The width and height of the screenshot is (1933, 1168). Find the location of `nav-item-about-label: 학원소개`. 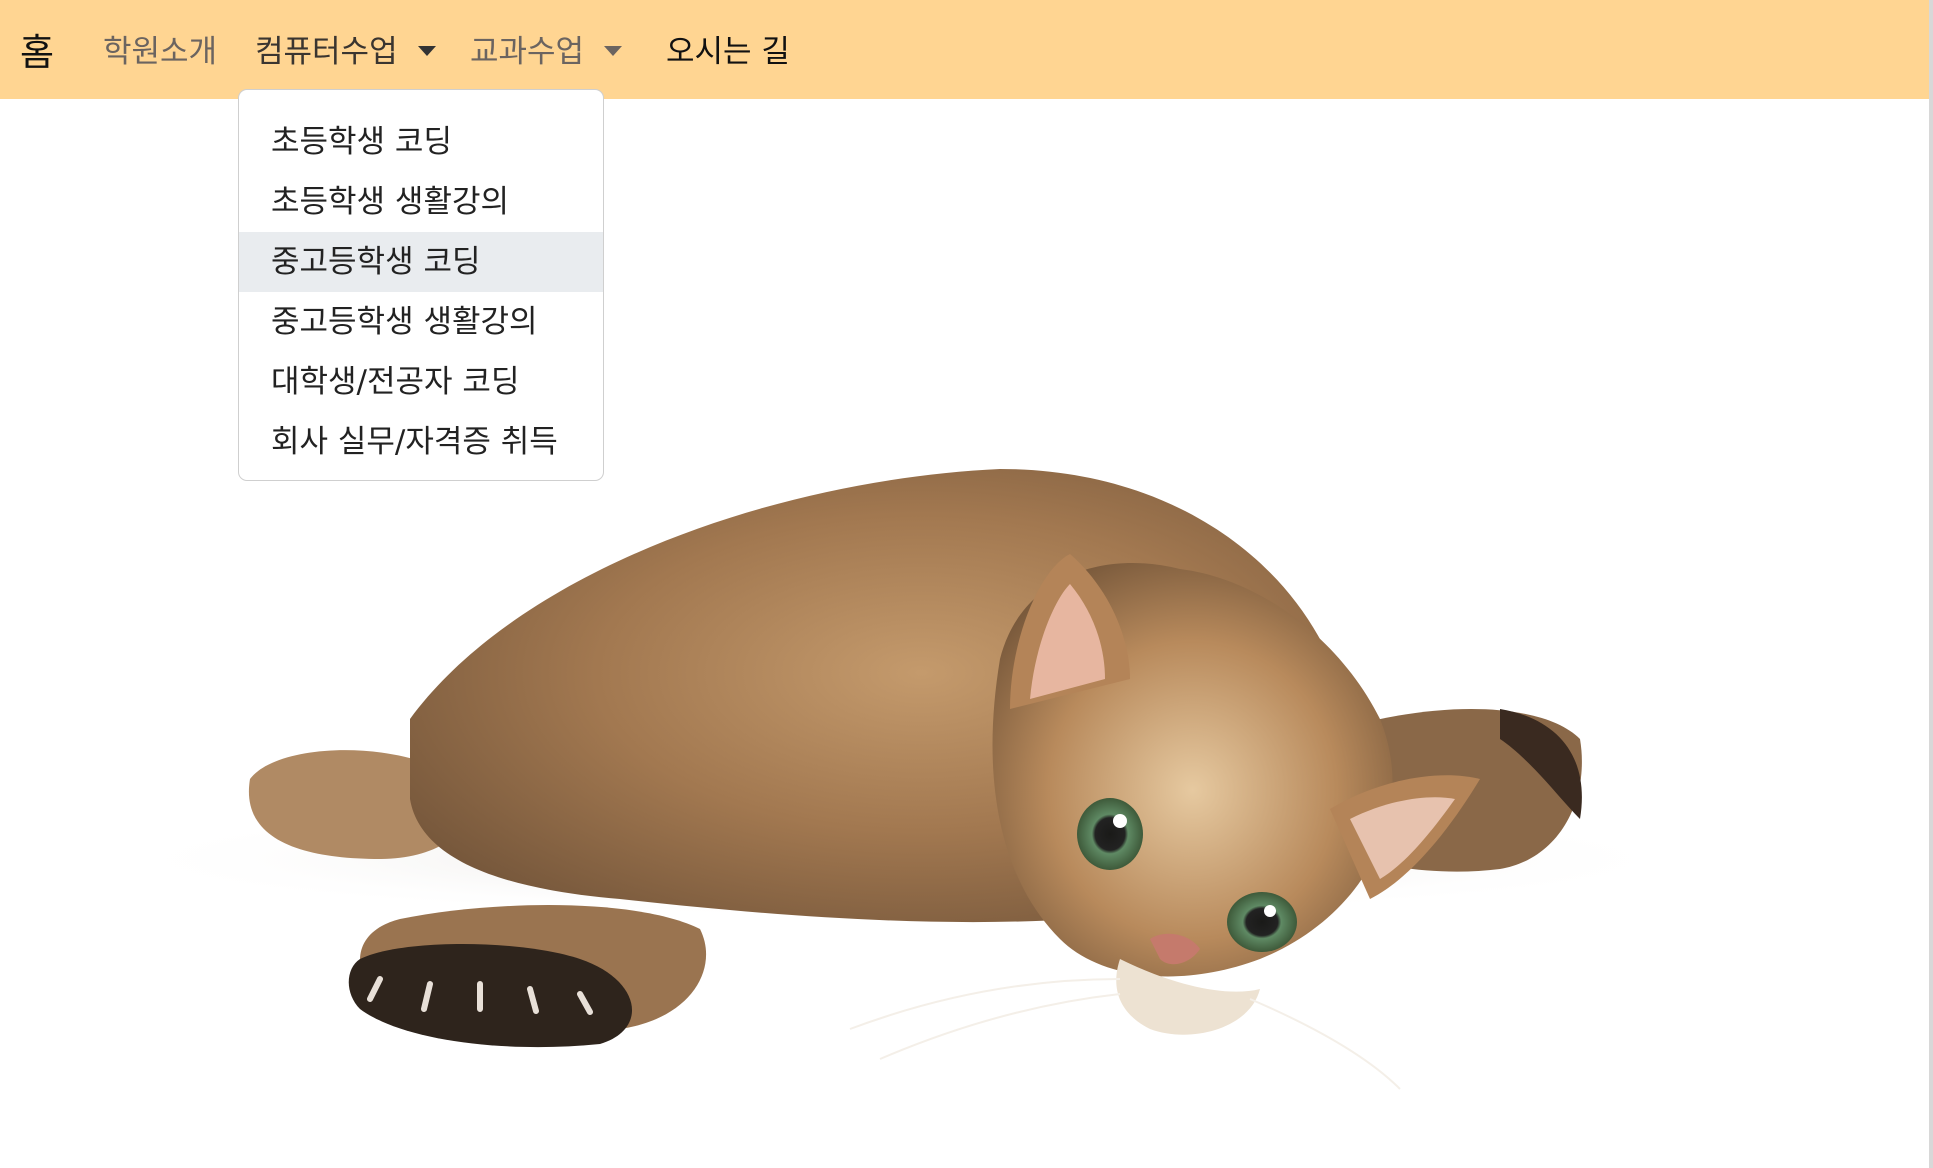

nav-item-about-label: 학원소개 is located at coordinates (160, 52).